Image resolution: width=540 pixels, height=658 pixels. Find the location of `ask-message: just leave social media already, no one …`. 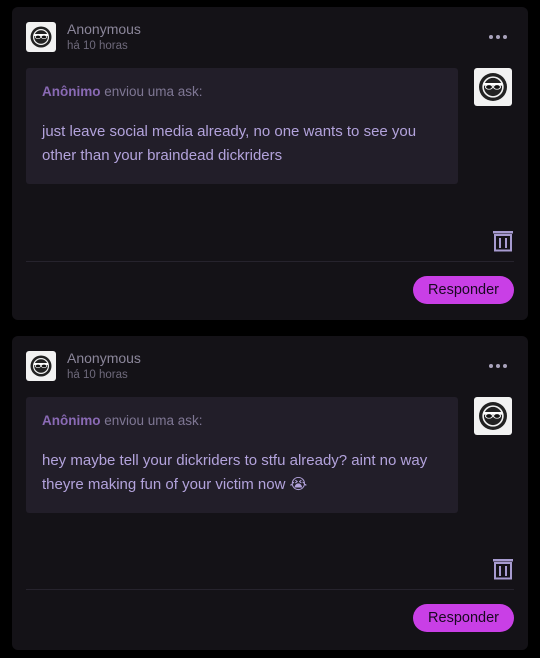

ask-message: just leave social media already, no one … is located at coordinates (229, 143).